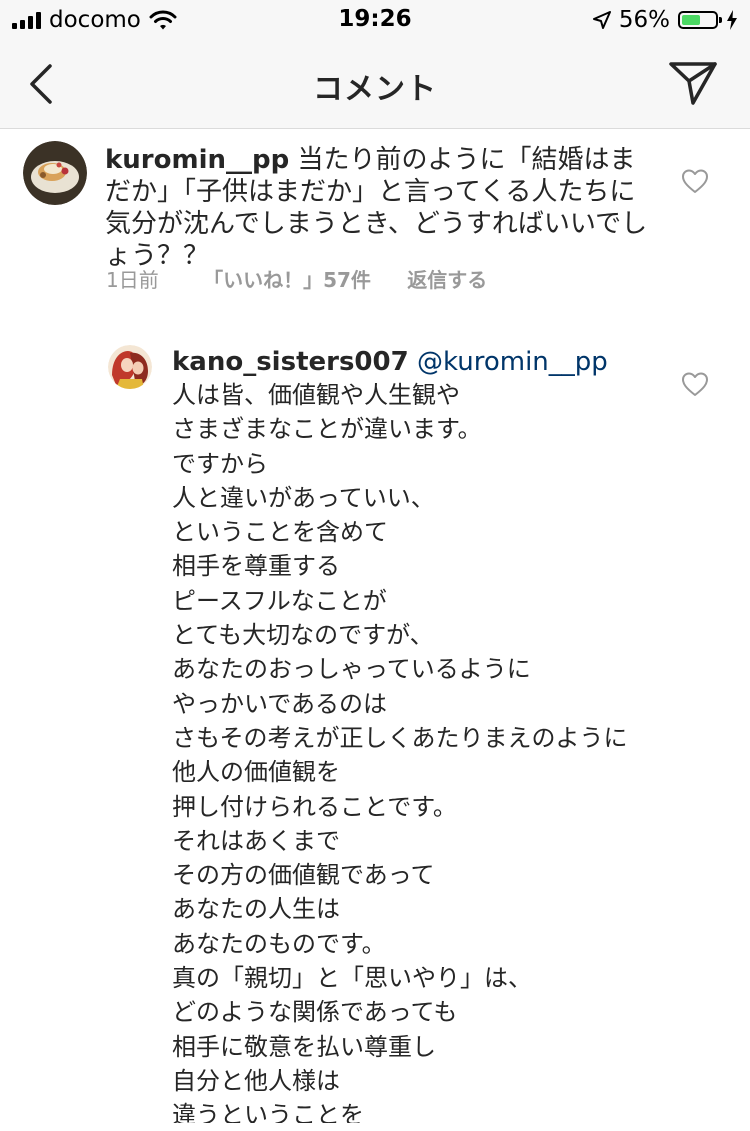 The width and height of the screenshot is (750, 1131). Describe the element at coordinates (197, 160) in the screenshot. I see `comment-username: kuromin__pp` at that location.